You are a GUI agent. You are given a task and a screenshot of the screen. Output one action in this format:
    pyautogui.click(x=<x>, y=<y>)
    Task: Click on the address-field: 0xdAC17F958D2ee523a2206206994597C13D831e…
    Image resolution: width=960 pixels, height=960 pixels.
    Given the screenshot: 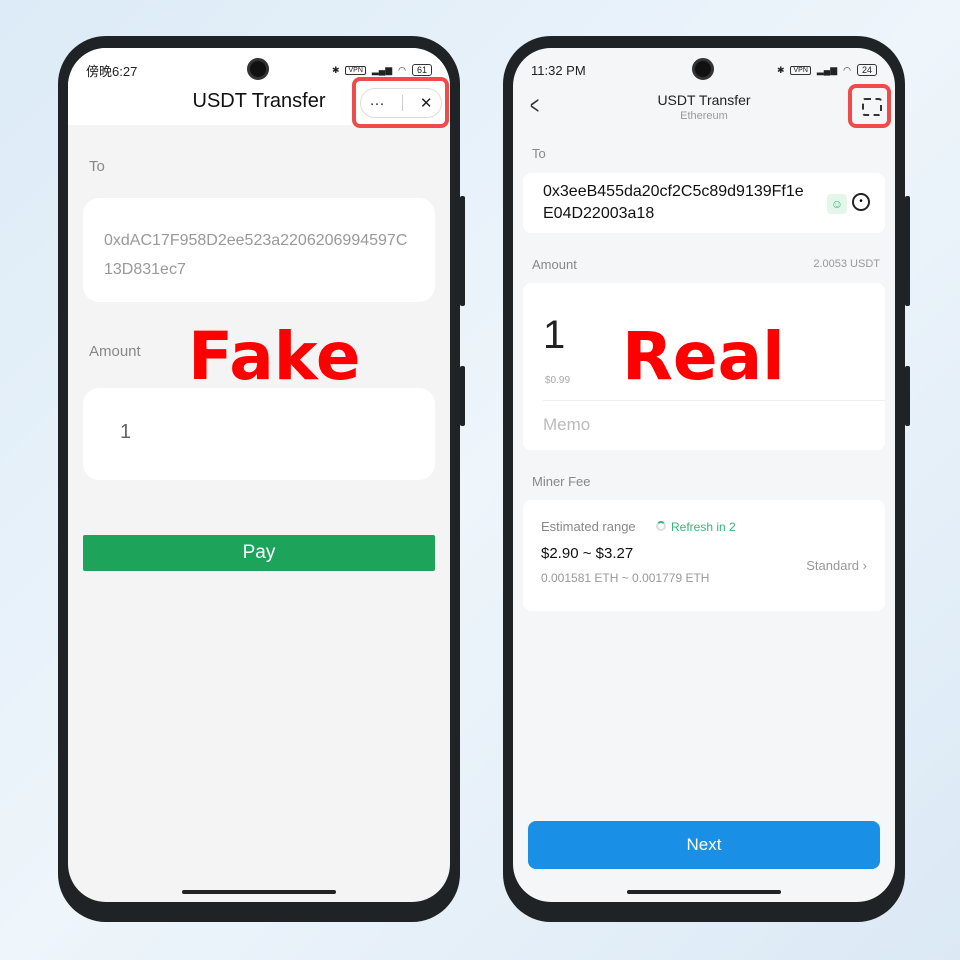 What is the action you would take?
    pyautogui.click(x=259, y=250)
    